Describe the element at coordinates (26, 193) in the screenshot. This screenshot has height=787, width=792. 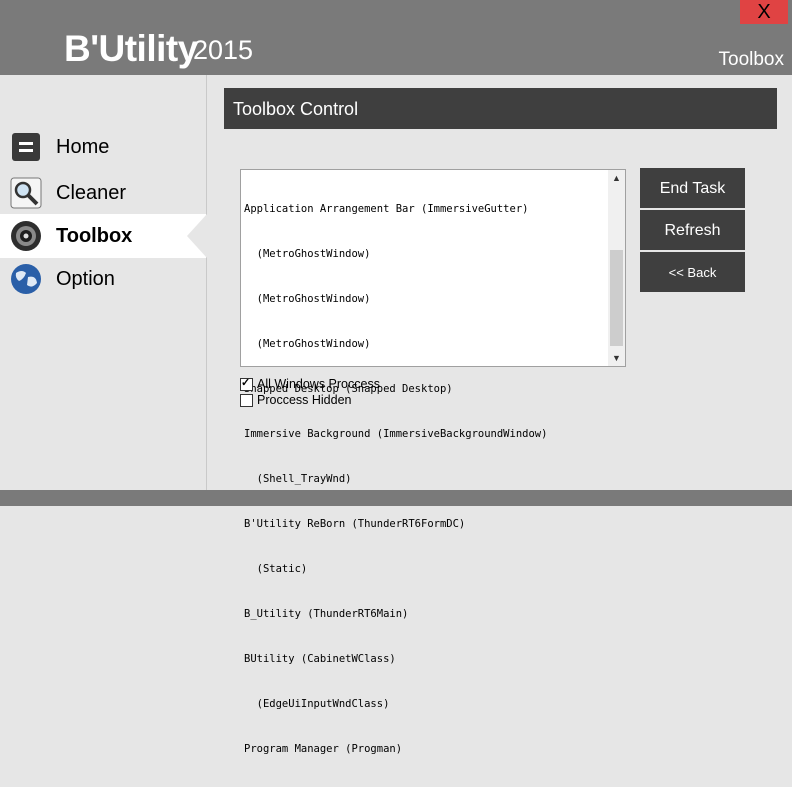
I see `magnifier-icon` at that location.